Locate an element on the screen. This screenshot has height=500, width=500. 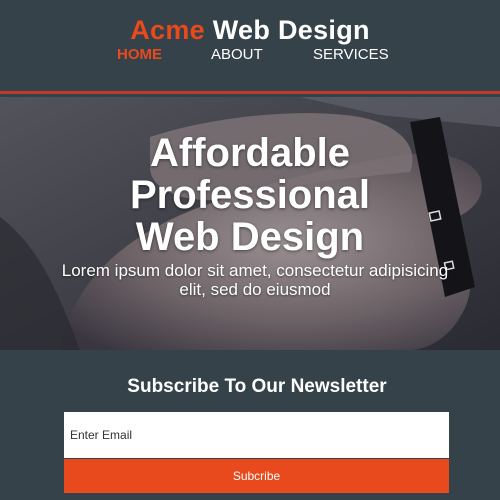
main-nav: HOME ABOUT SERVICES is located at coordinates (250, 56).